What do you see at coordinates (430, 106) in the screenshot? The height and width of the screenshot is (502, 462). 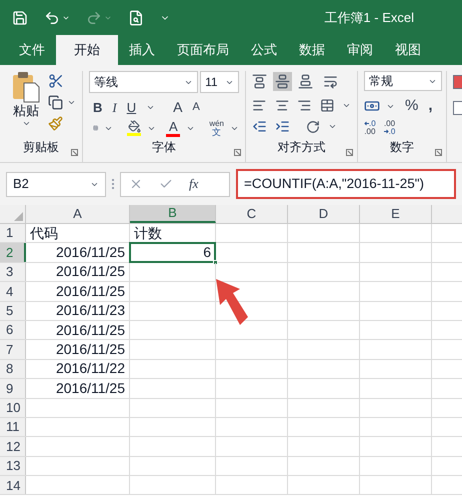 I see `comma-button: ,` at bounding box center [430, 106].